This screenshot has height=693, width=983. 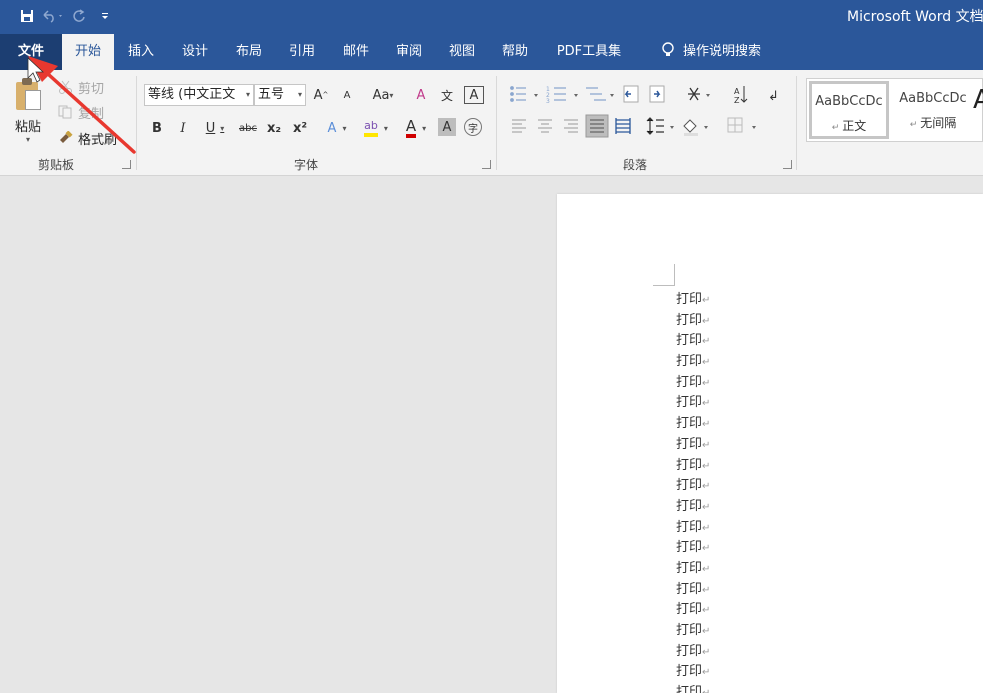 What do you see at coordinates (91, 114) in the screenshot?
I see `copy-label: 复制` at bounding box center [91, 114].